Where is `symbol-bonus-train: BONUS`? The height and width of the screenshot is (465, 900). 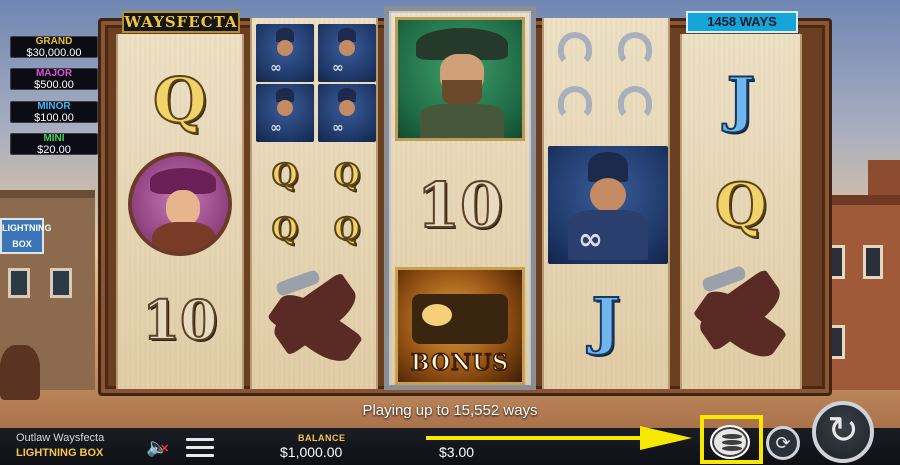 symbol-bonus-train: BONUS is located at coordinates (460, 326).